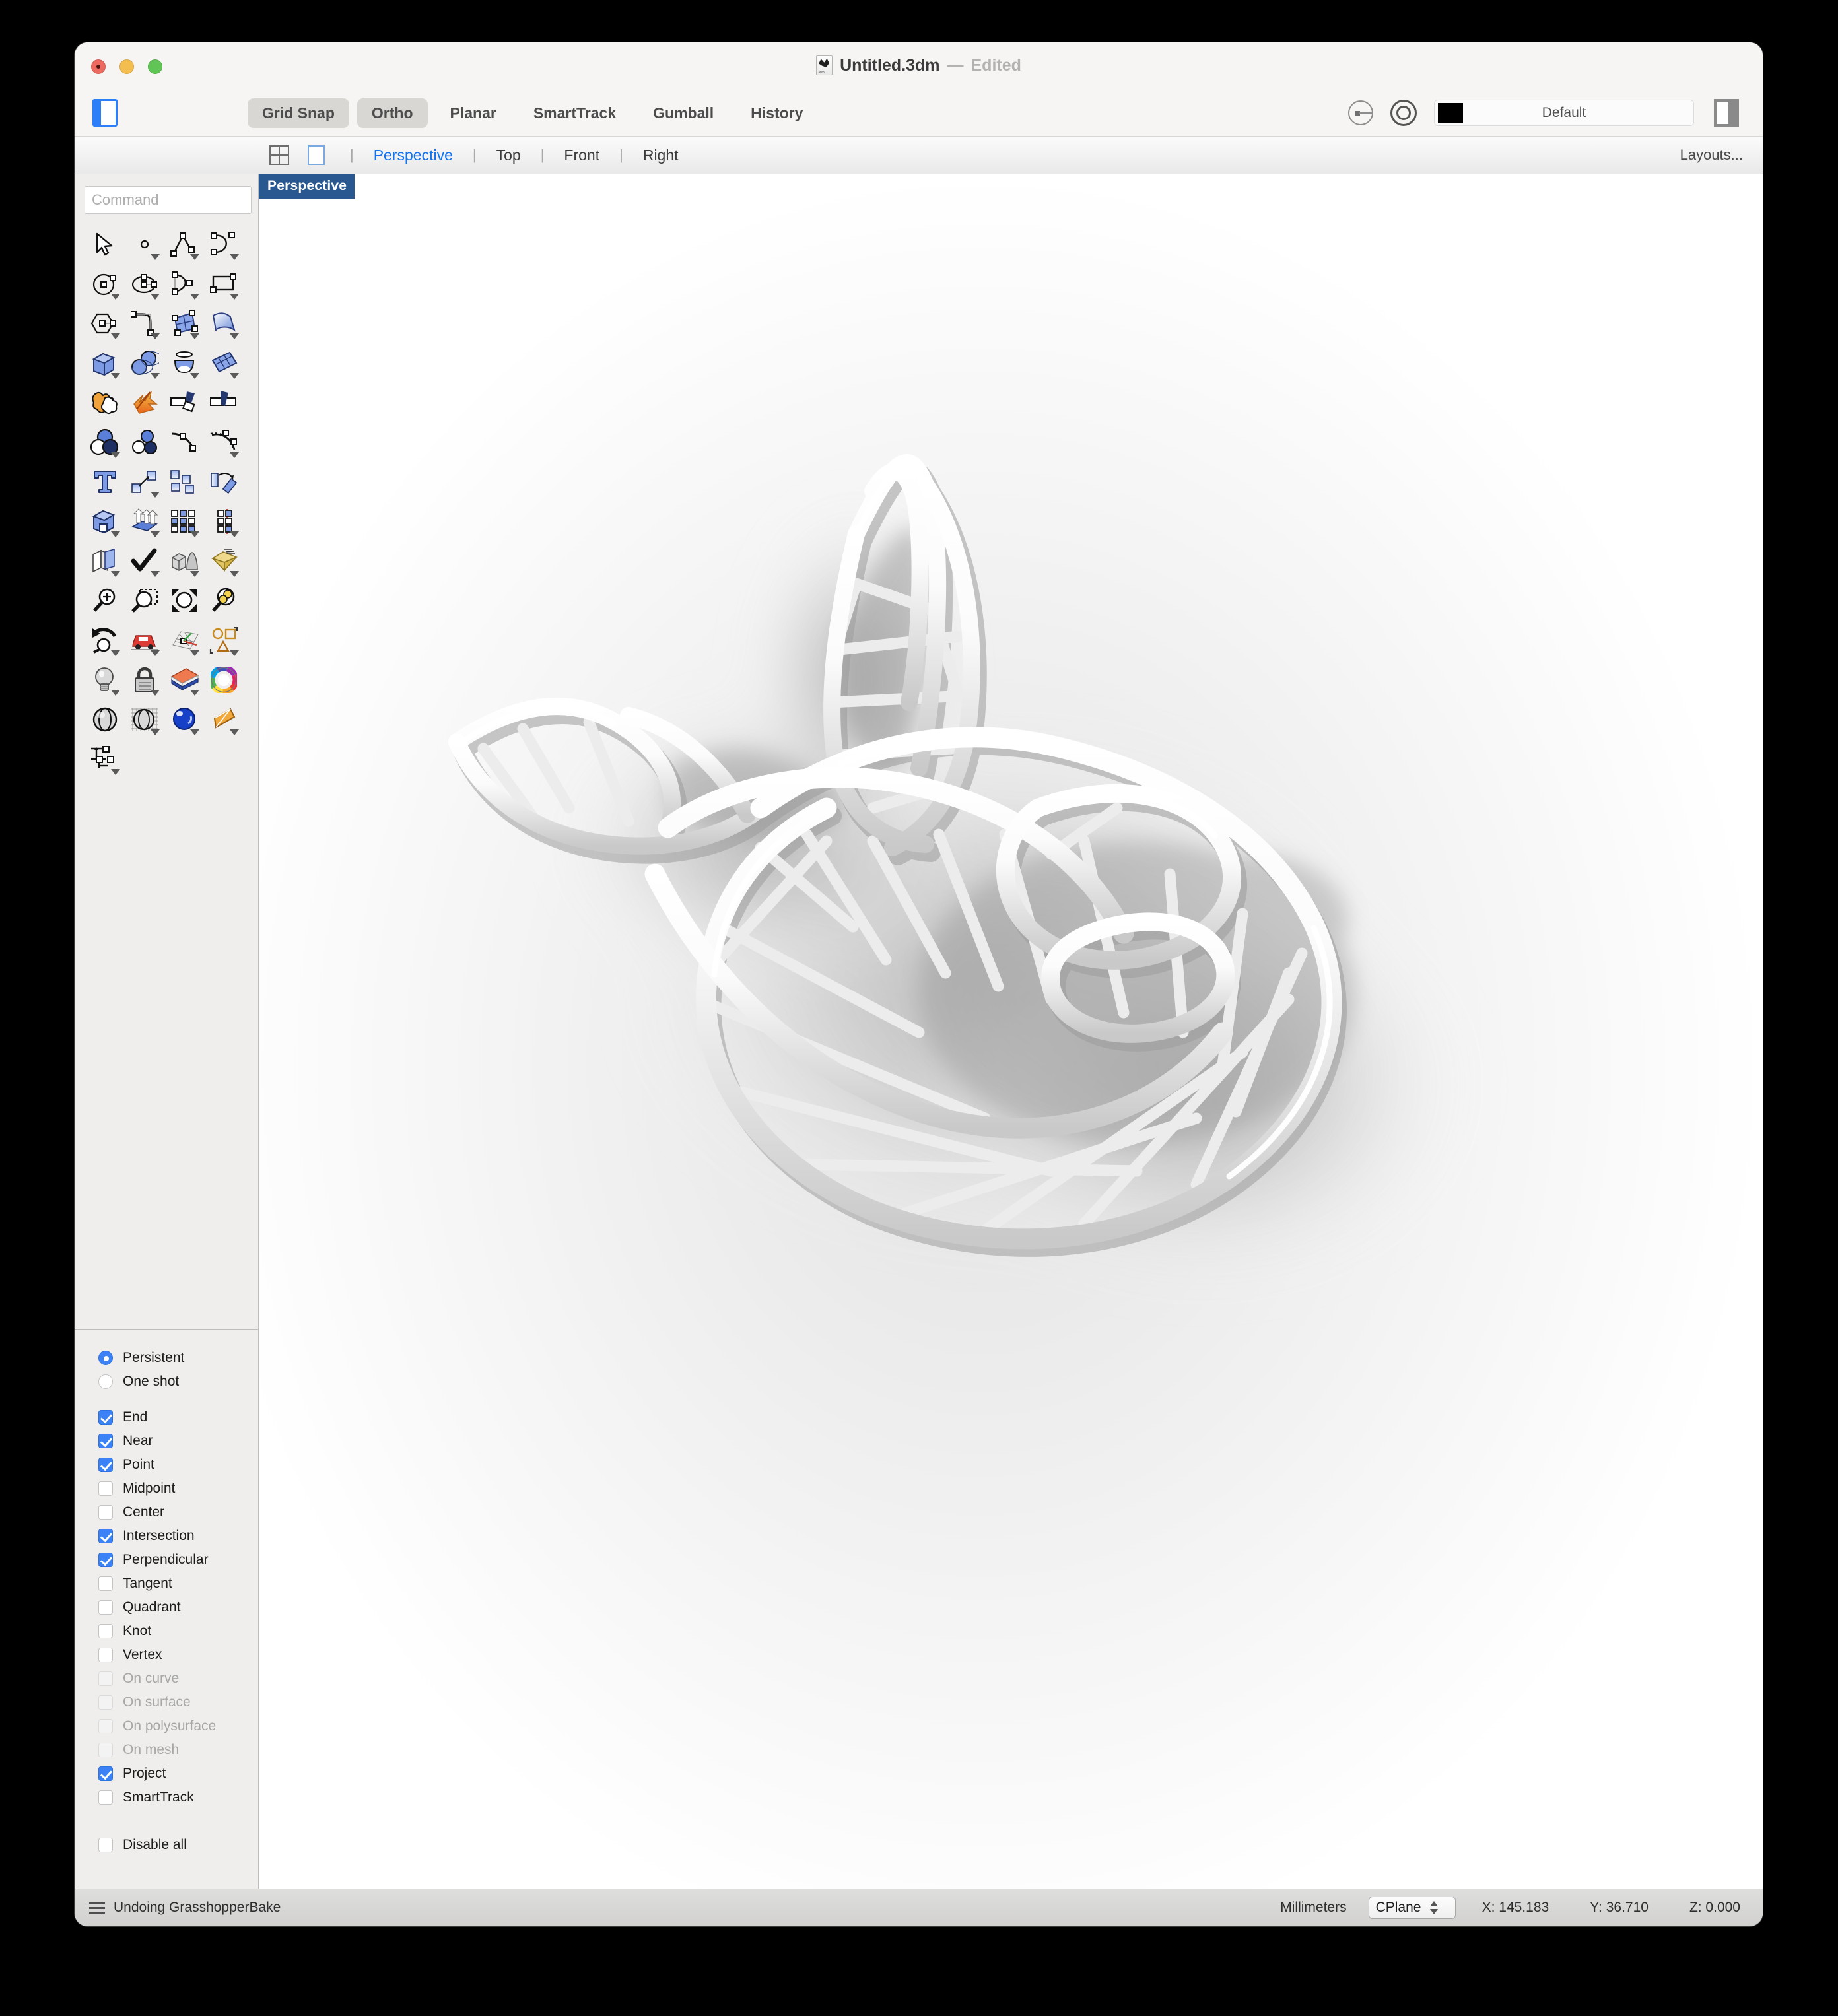 This screenshot has width=1838, height=2016. I want to click on cplane-tool, so click(184, 640).